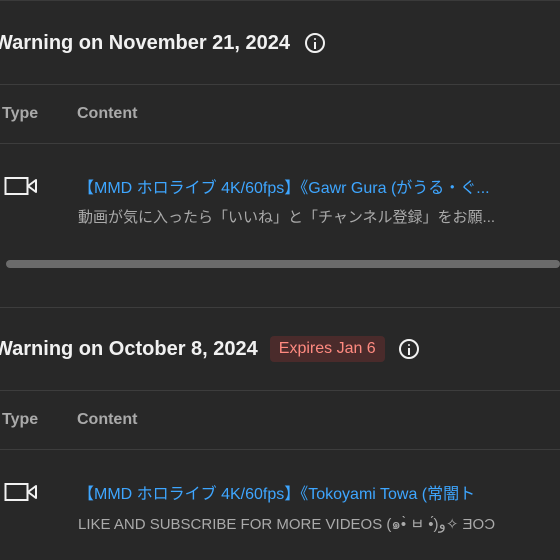 This screenshot has width=560, height=560. I want to click on warning-header: Warning on October 8, 2024 Expires Jan 6, so click(209, 349).